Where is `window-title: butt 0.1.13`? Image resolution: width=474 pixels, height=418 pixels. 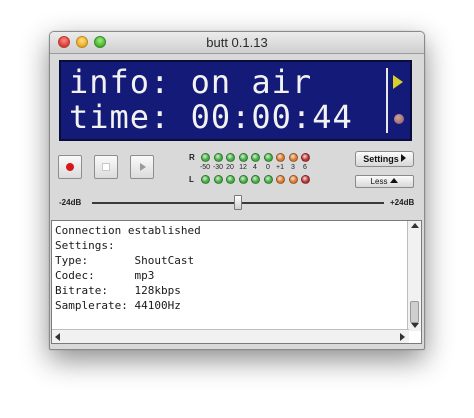 window-title: butt 0.1.13 is located at coordinates (237, 42).